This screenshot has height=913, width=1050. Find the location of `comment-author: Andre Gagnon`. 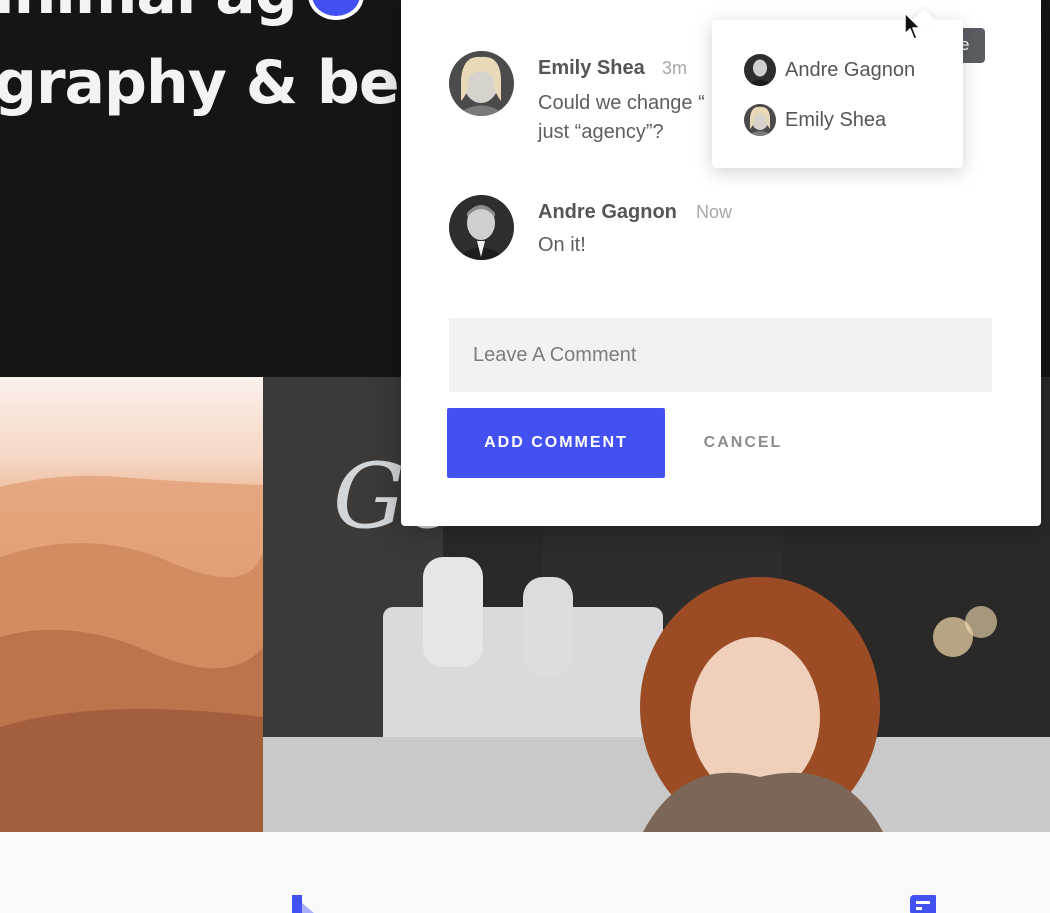

comment-author: Andre Gagnon is located at coordinates (607, 212).